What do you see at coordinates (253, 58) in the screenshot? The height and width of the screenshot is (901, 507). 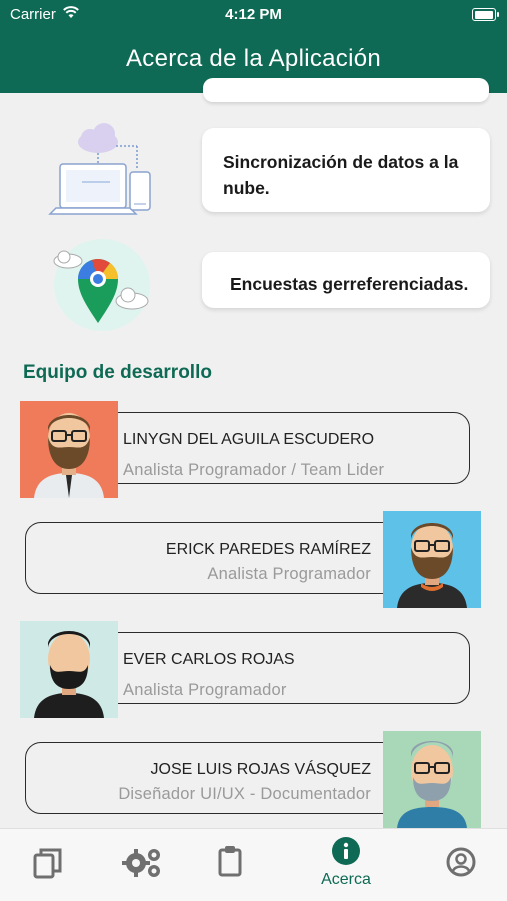 I see `page-title: Acerca de la Aplicación` at bounding box center [253, 58].